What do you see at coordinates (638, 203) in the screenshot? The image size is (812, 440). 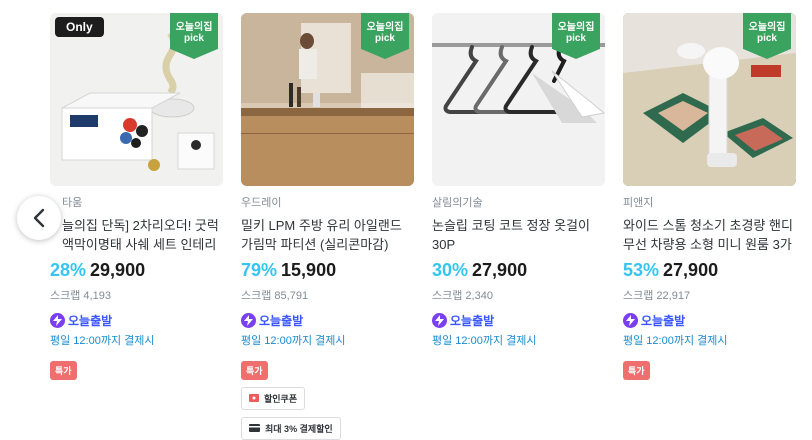 I see `brand-name: 피앤지` at bounding box center [638, 203].